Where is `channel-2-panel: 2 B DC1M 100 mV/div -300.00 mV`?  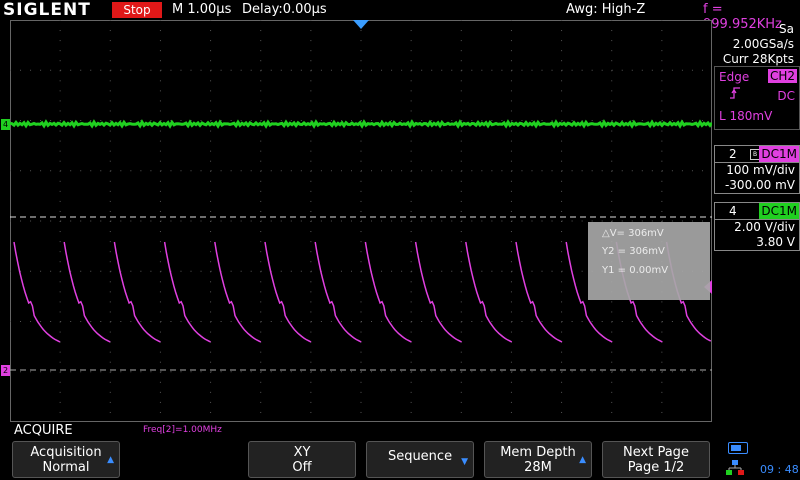 channel-2-panel: 2 B DC1M 100 mV/div -300.00 mV is located at coordinates (757, 169).